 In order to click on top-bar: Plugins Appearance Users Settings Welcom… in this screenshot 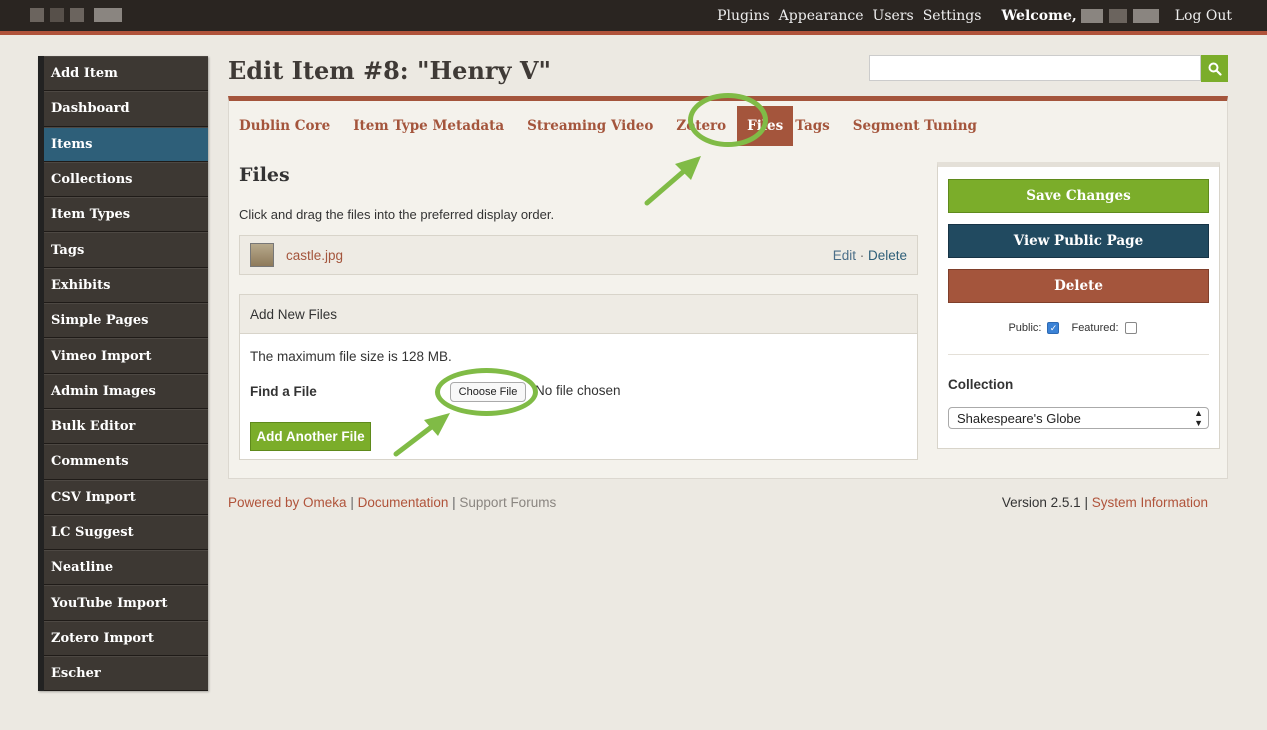, I will do `click(633, 17)`.